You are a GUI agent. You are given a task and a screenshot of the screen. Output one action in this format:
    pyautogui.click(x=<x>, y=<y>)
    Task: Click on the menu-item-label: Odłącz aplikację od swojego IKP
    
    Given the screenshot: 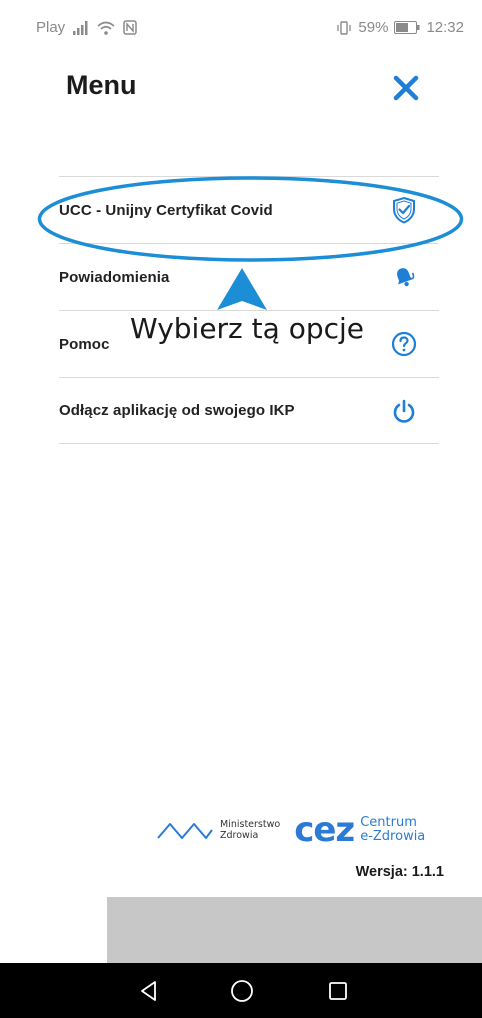 What is the action you would take?
    pyautogui.click(x=177, y=410)
    